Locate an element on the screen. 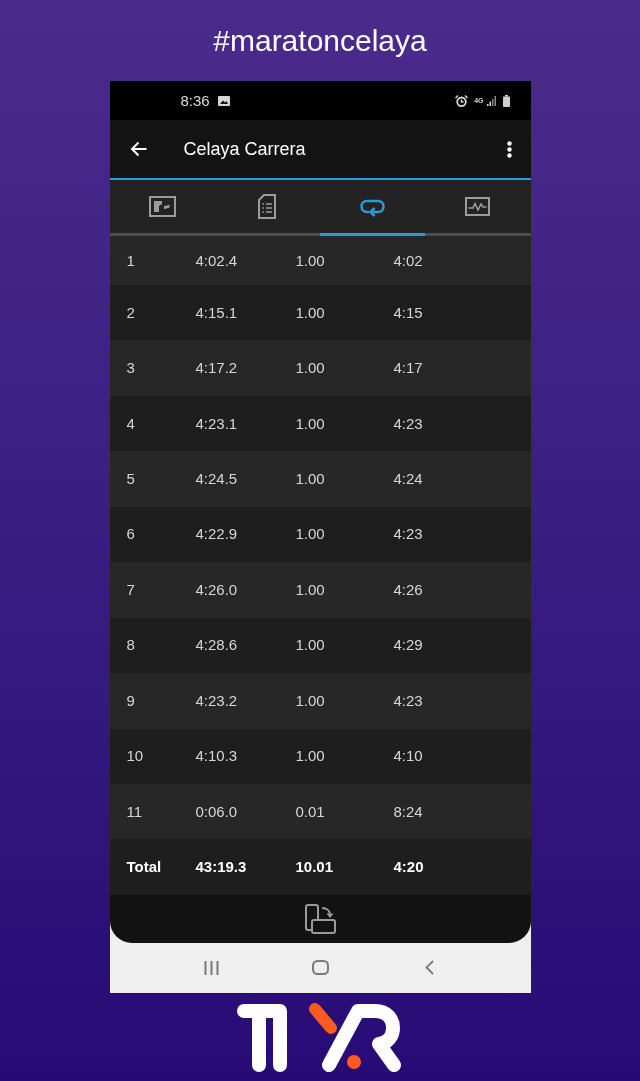 Image resolution: width=640 pixels, height=1081 pixels. table-cell: 4:20 is located at coordinates (408, 867).